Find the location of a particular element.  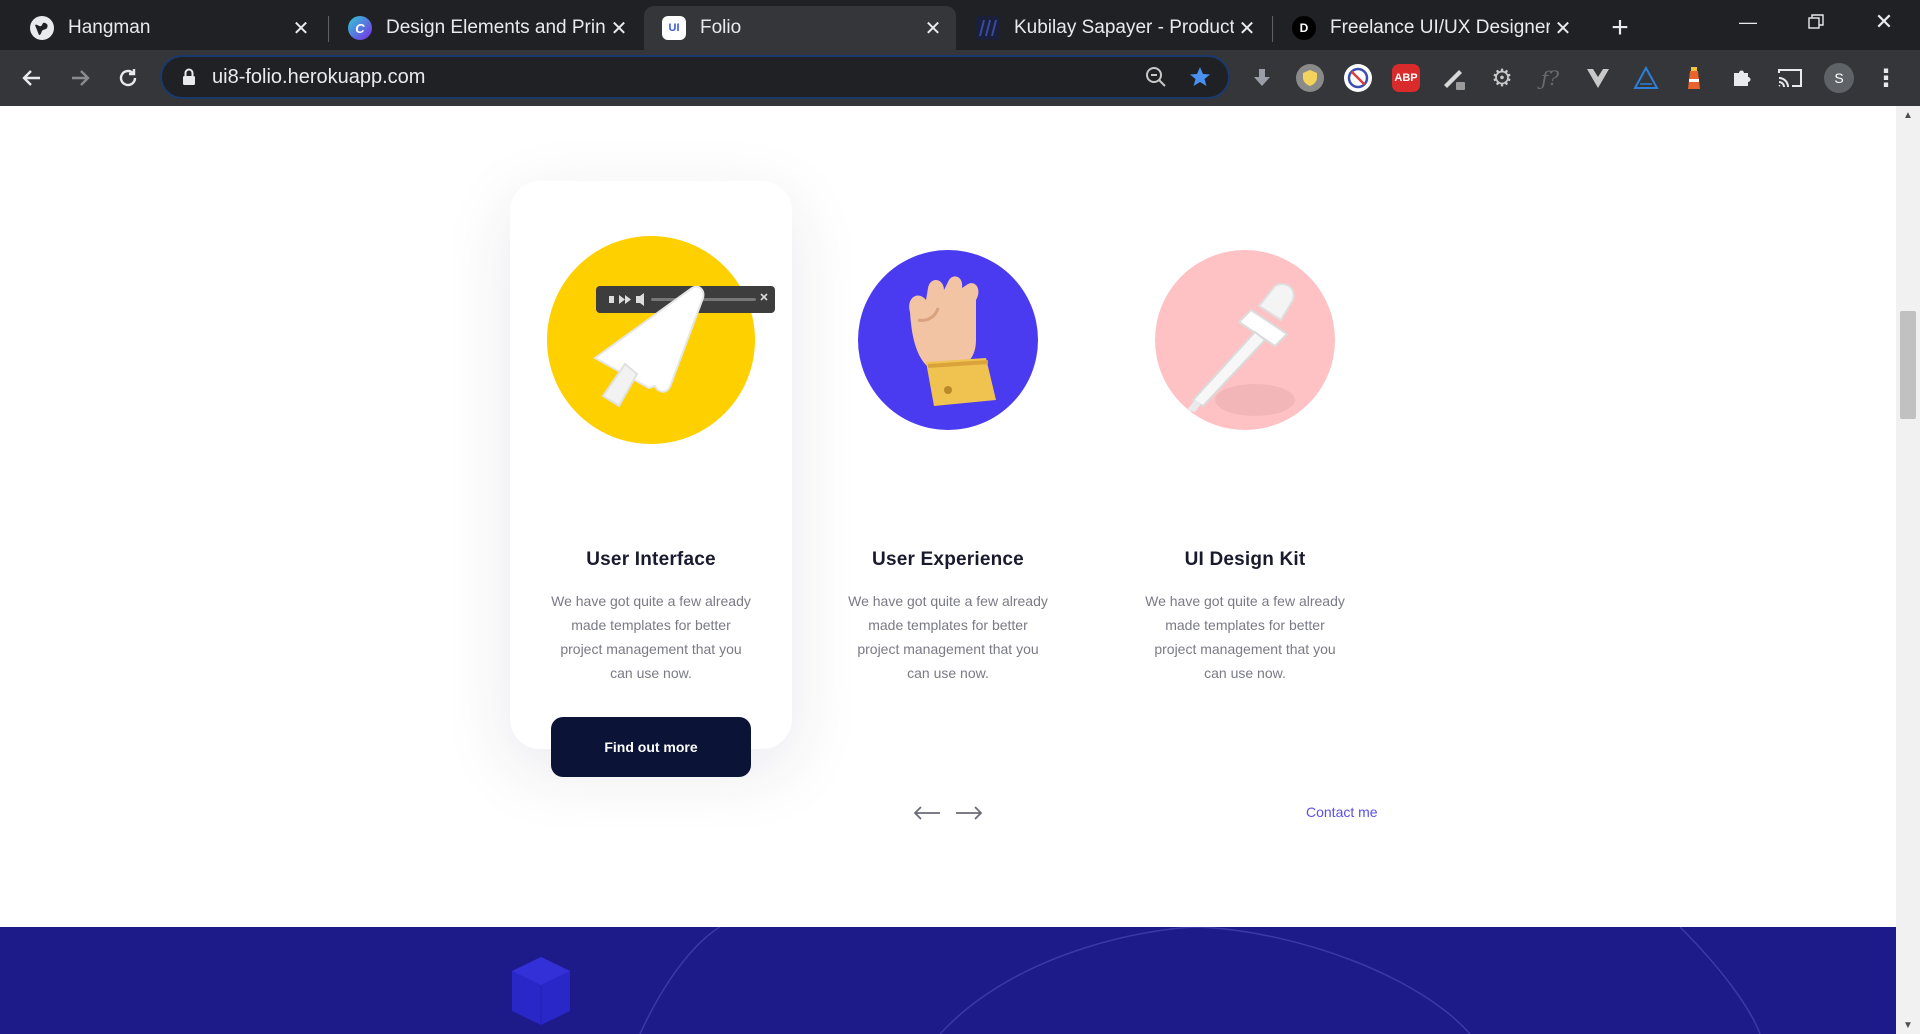

reload-icon is located at coordinates (128, 78).